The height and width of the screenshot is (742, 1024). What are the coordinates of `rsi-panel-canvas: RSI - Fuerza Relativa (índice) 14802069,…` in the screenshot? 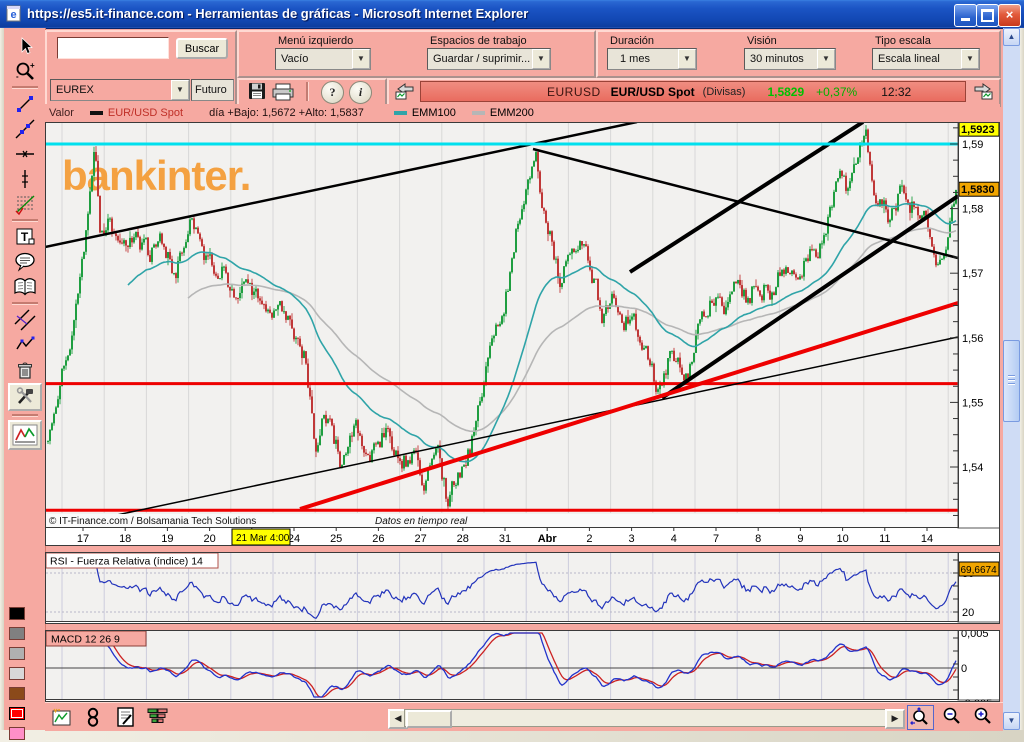 It's located at (522, 588).